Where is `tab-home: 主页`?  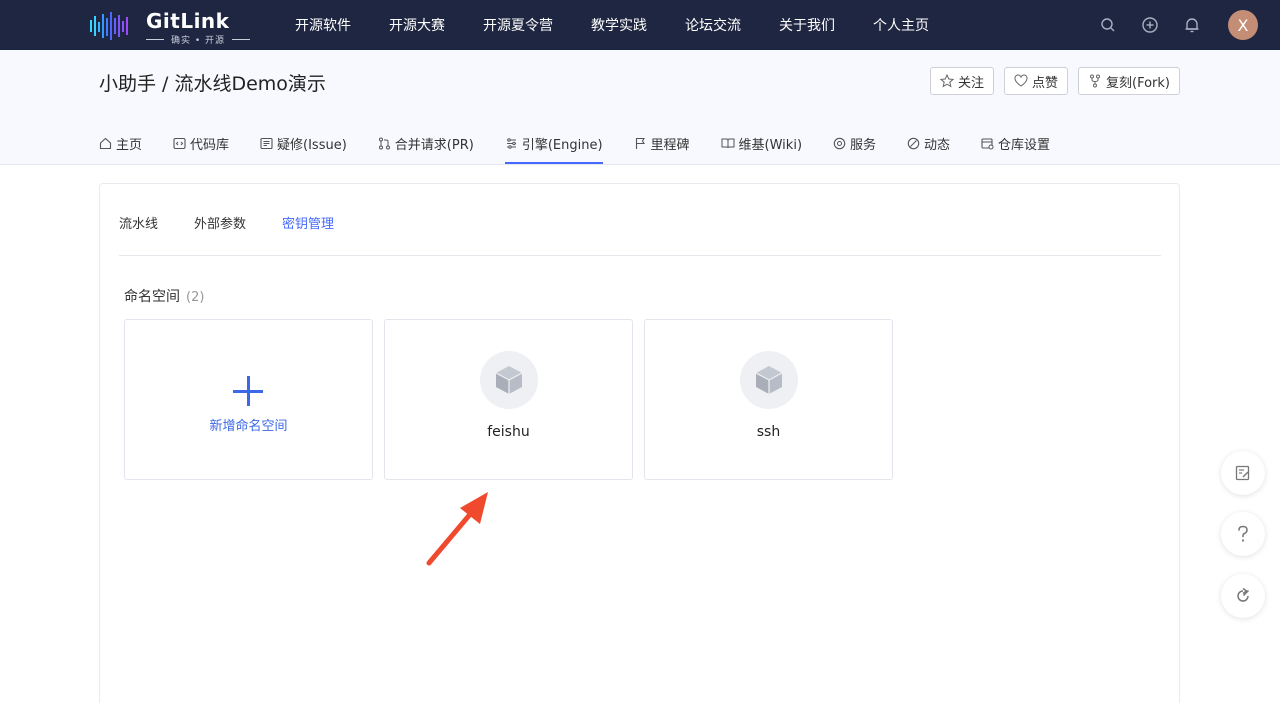
tab-home: 主页 is located at coordinates (120, 143).